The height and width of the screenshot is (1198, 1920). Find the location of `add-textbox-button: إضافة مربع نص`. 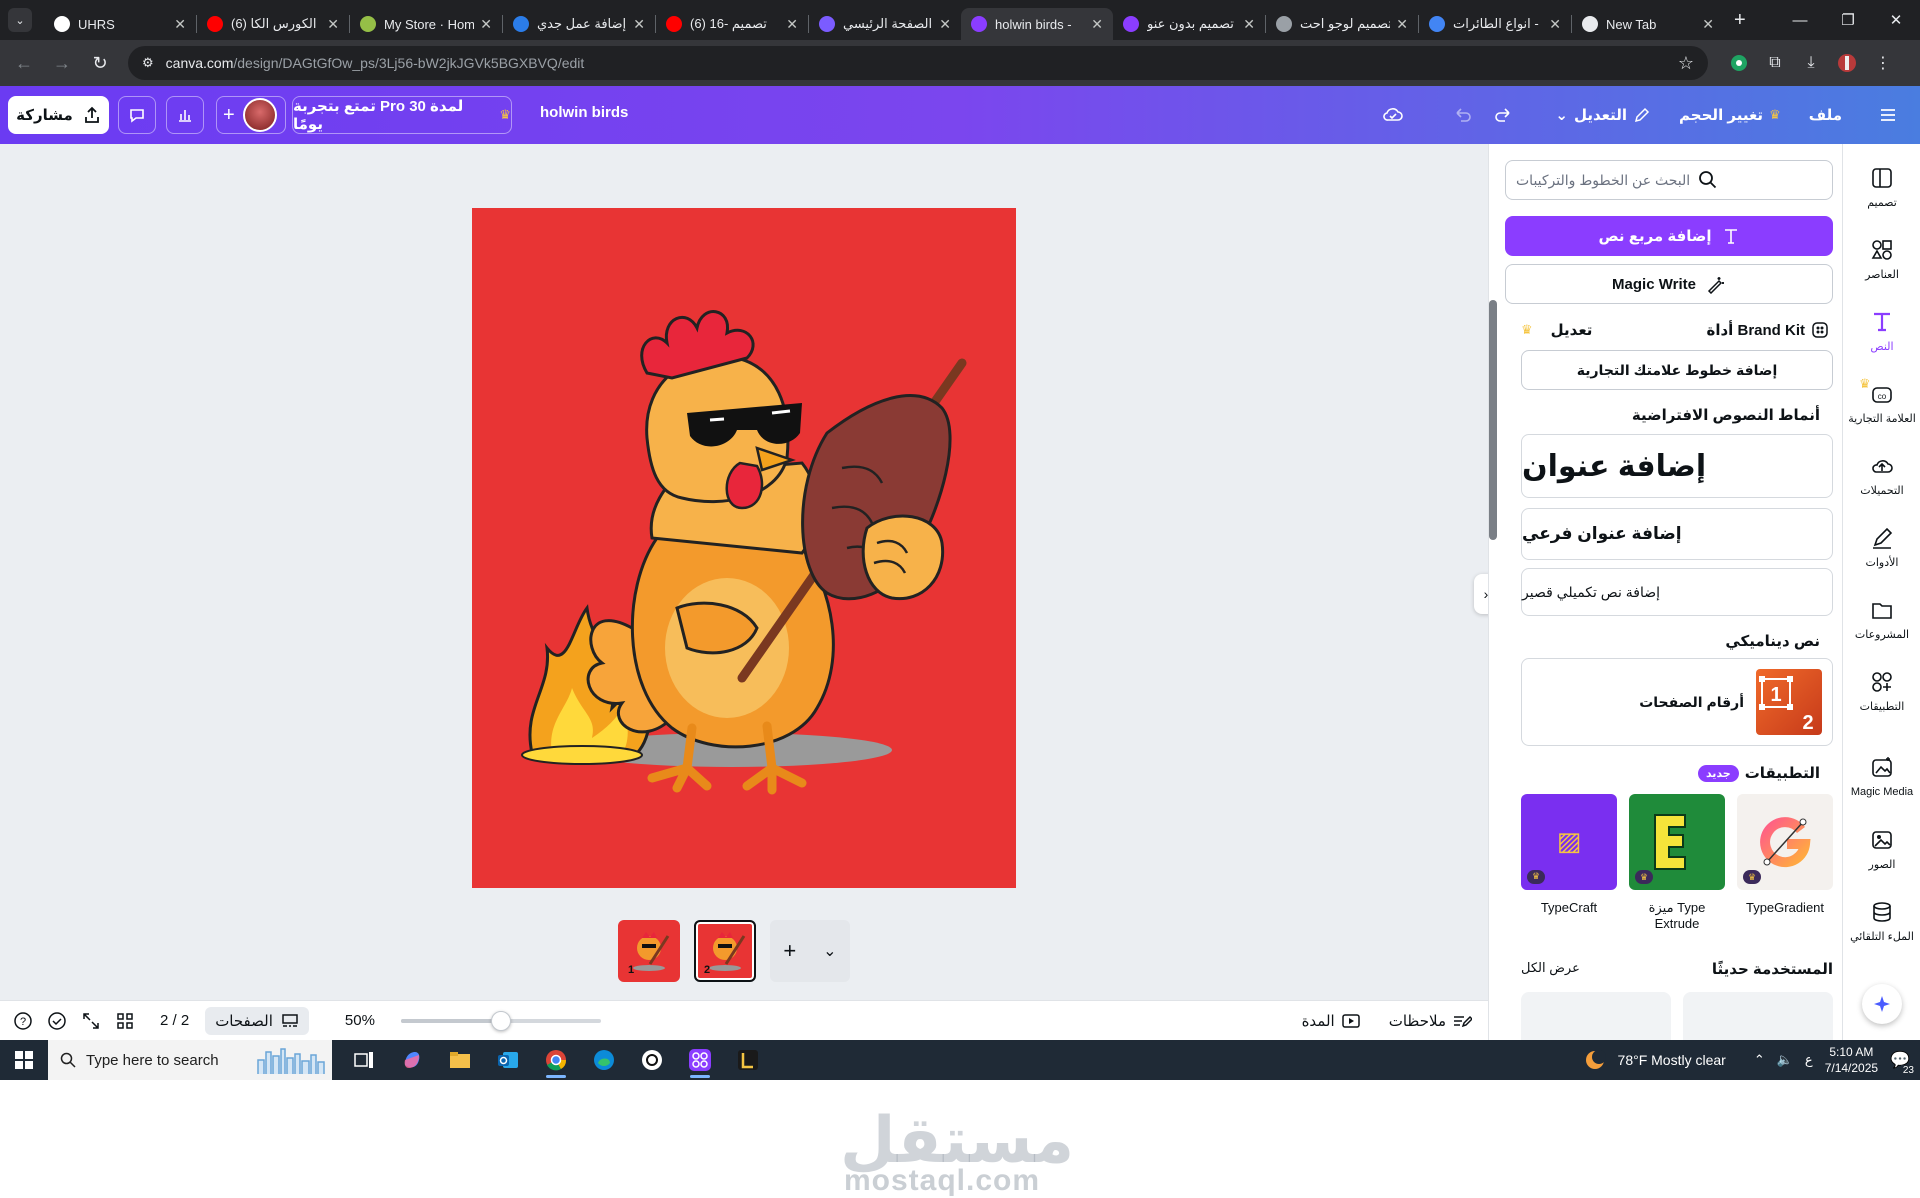

add-textbox-button: إضافة مربع نص is located at coordinates (1669, 236).